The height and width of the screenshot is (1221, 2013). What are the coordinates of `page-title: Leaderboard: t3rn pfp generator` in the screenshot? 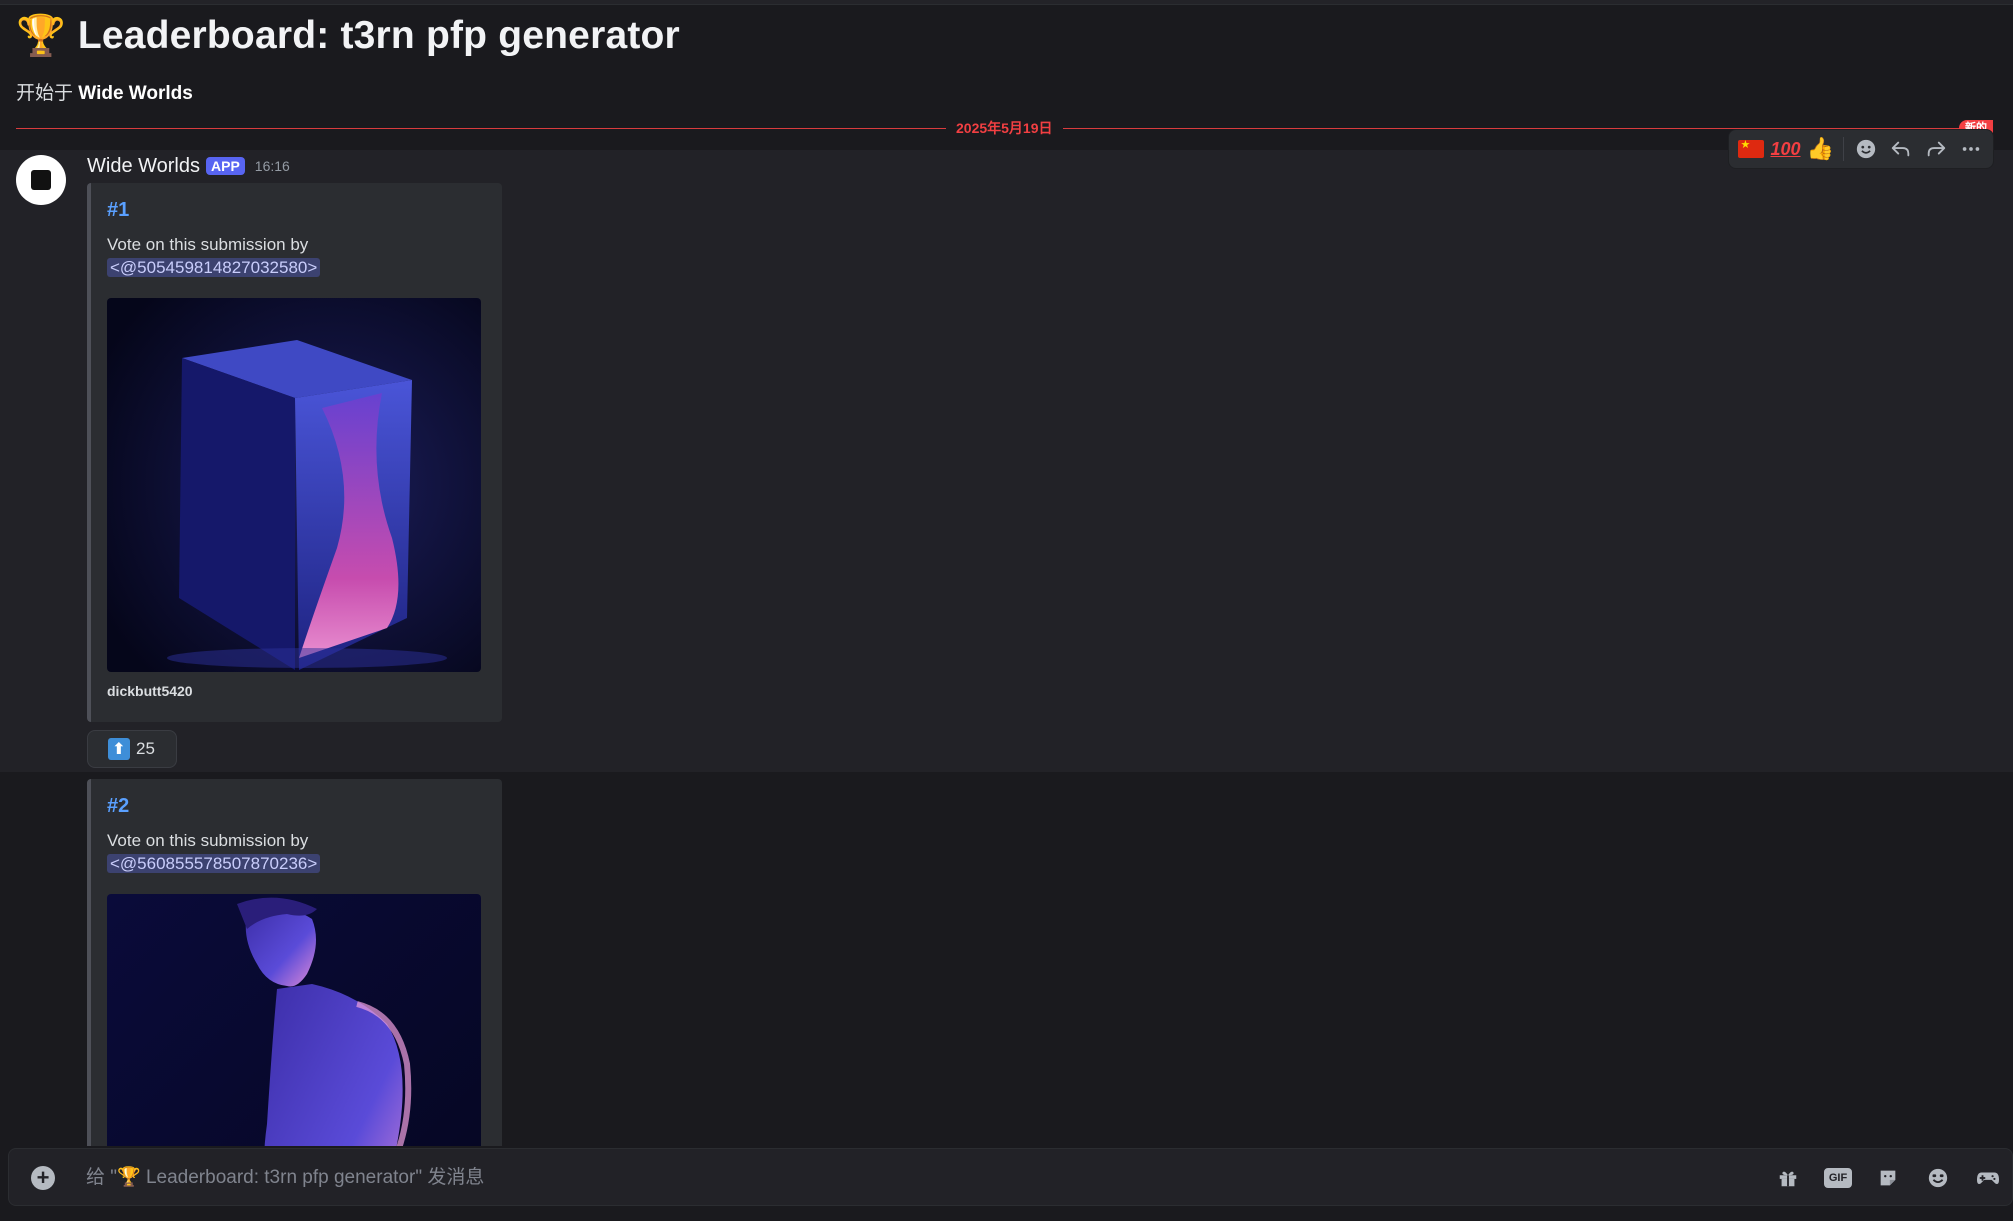 It's located at (378, 35).